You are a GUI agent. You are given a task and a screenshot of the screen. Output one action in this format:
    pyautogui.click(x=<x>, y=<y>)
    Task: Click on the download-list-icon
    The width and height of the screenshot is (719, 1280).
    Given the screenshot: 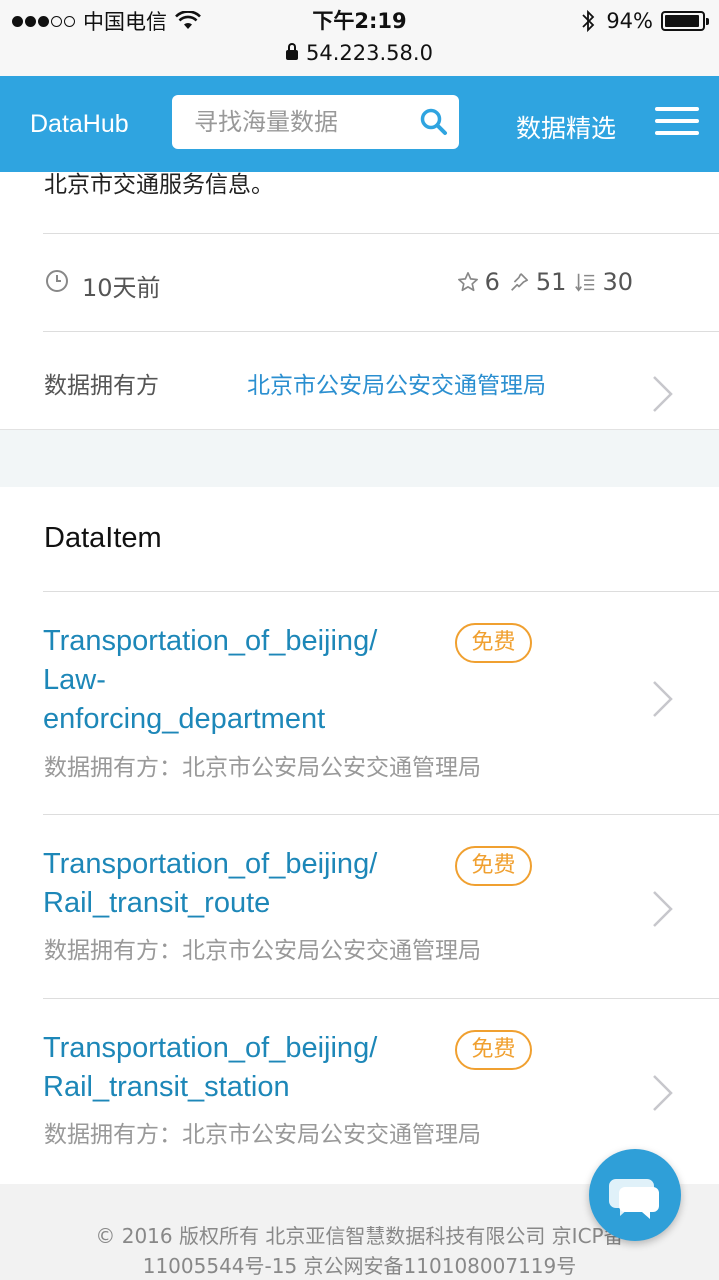 What is the action you would take?
    pyautogui.click(x=585, y=282)
    